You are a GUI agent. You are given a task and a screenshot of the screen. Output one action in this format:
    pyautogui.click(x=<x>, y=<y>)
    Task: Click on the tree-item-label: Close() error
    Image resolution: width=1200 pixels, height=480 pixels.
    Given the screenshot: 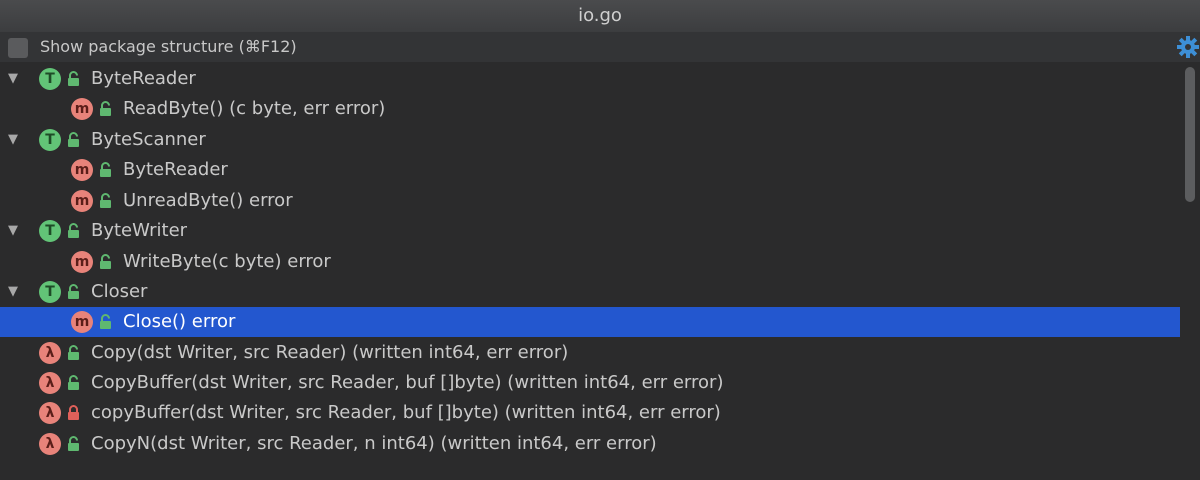 What is the action you would take?
    pyautogui.click(x=179, y=321)
    